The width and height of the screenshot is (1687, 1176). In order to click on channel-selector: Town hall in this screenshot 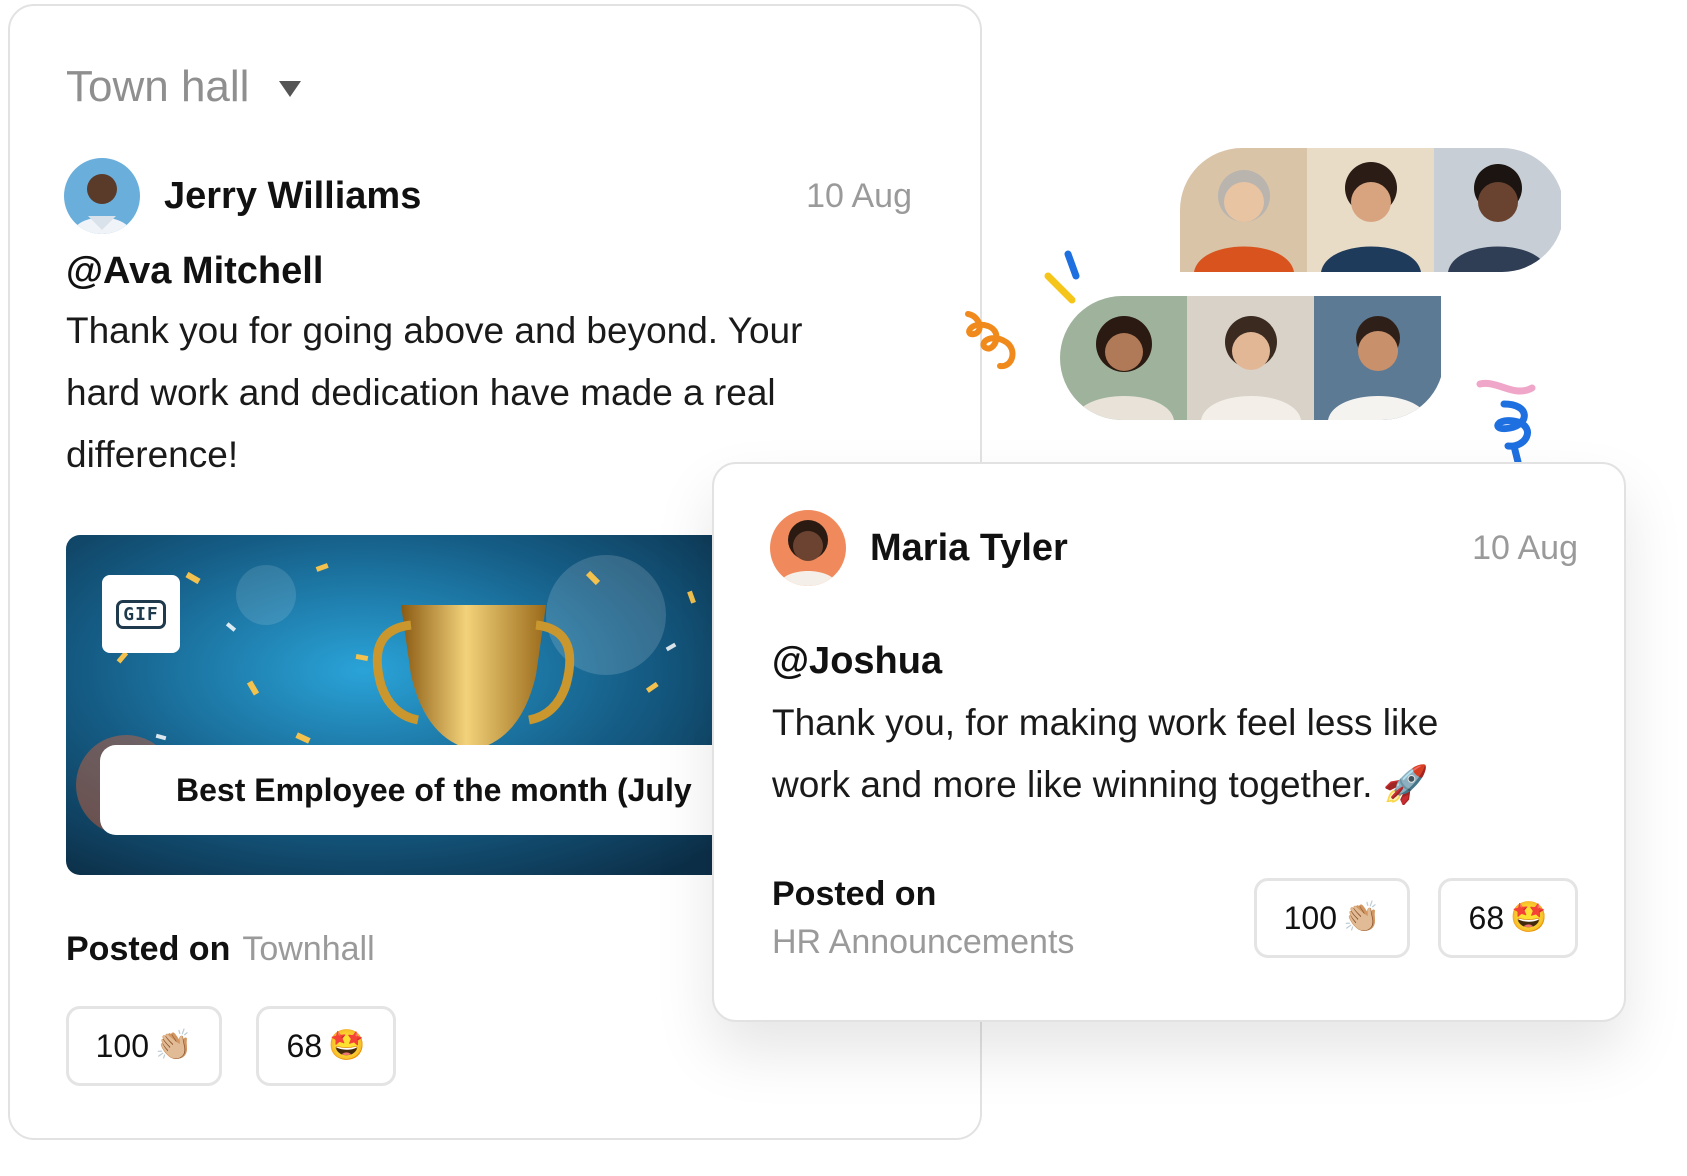, I will do `click(184, 87)`.